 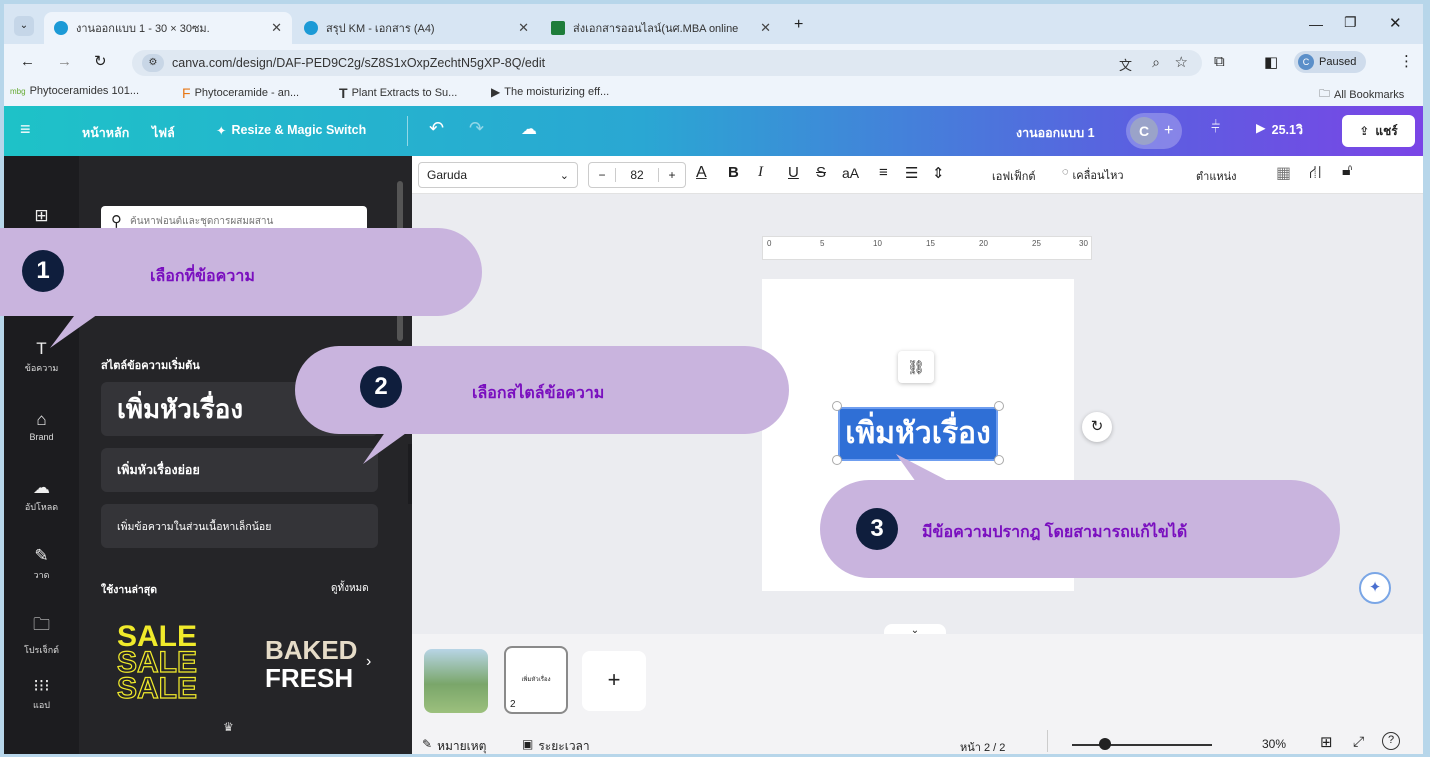 I want to click on rail-label: แอป, so click(x=41, y=705).